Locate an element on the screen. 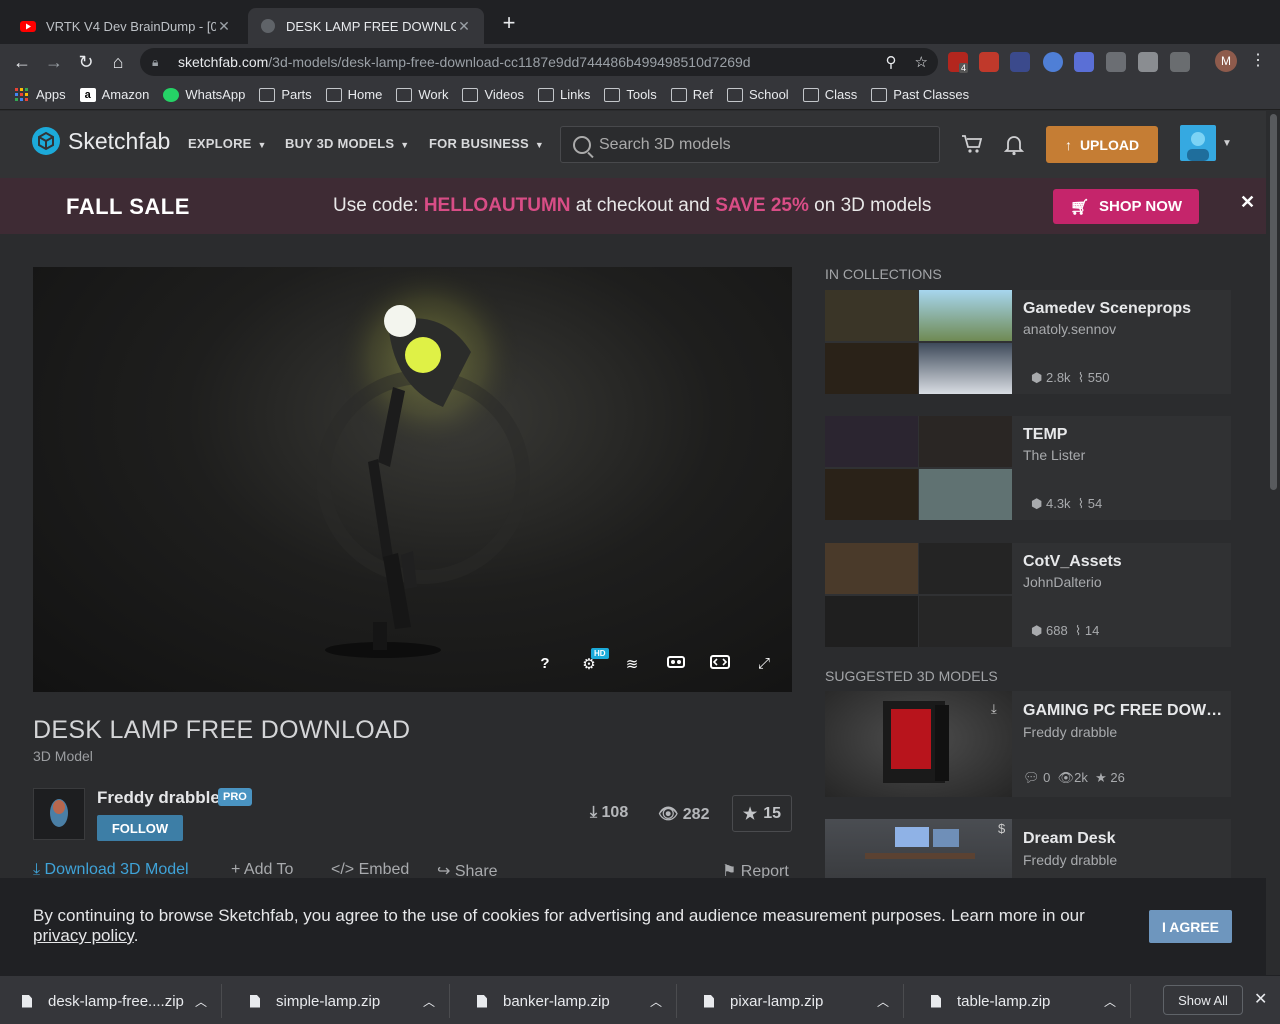 The height and width of the screenshot is (1024, 1280). sketchfab-logo: Sketchfab is located at coordinates (101, 141).